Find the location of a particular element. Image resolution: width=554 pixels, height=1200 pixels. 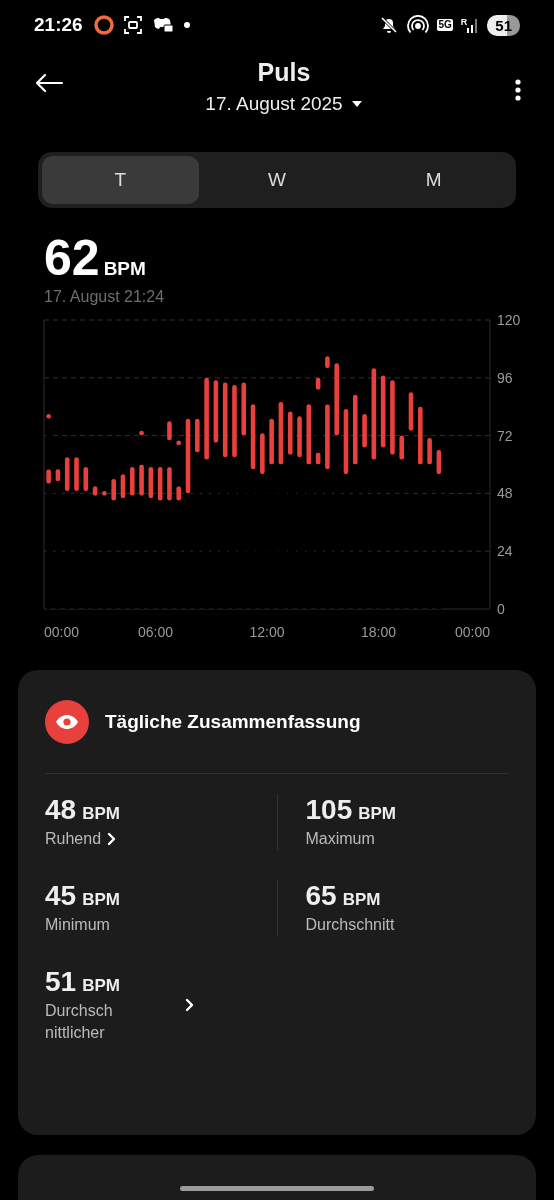

stat-value: 48 is located at coordinates (61, 810).